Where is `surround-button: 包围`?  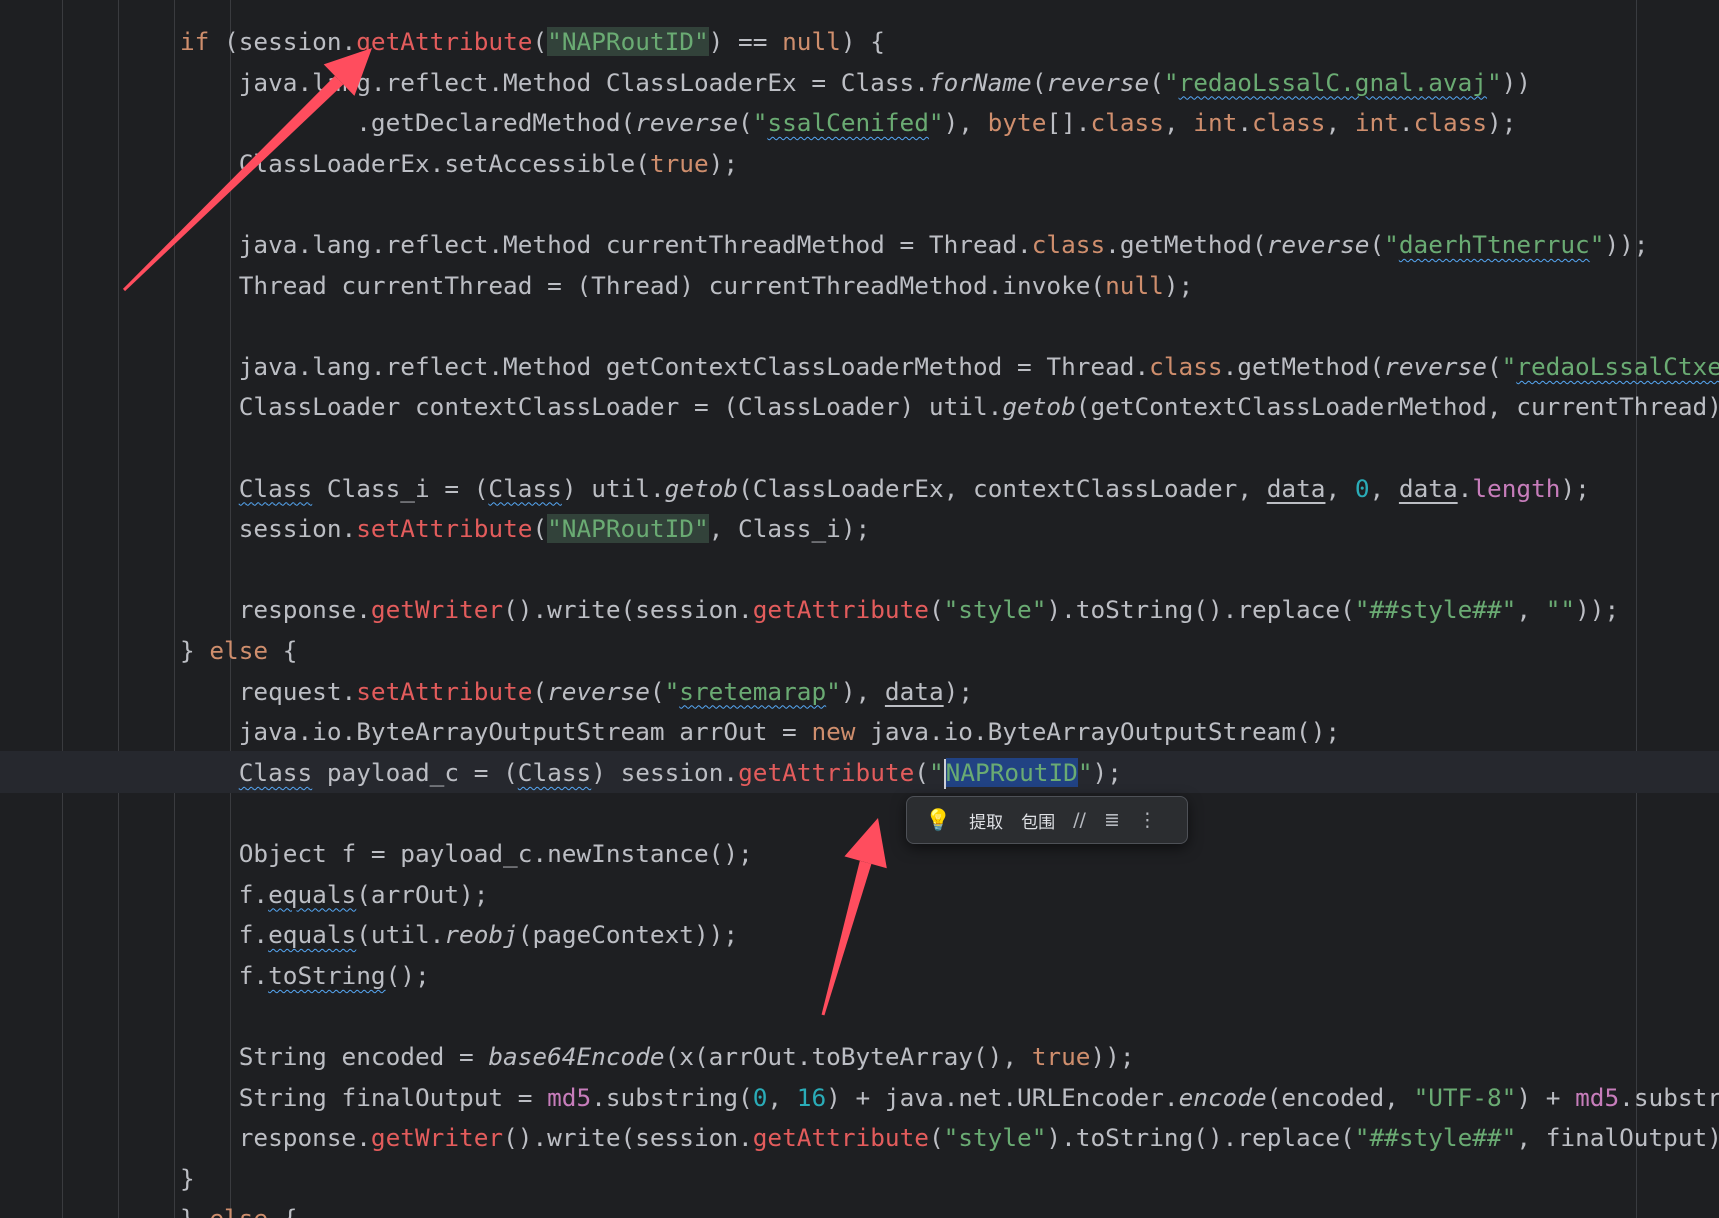 surround-button: 包围 is located at coordinates (1038, 820).